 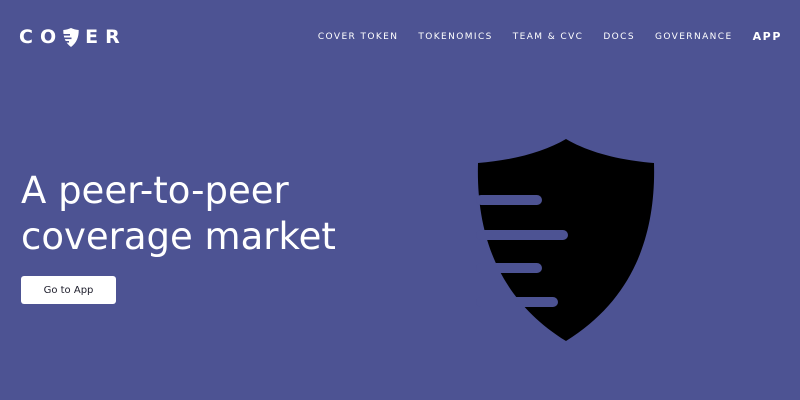 I want to click on logo-text-left: CO, so click(x=41, y=37).